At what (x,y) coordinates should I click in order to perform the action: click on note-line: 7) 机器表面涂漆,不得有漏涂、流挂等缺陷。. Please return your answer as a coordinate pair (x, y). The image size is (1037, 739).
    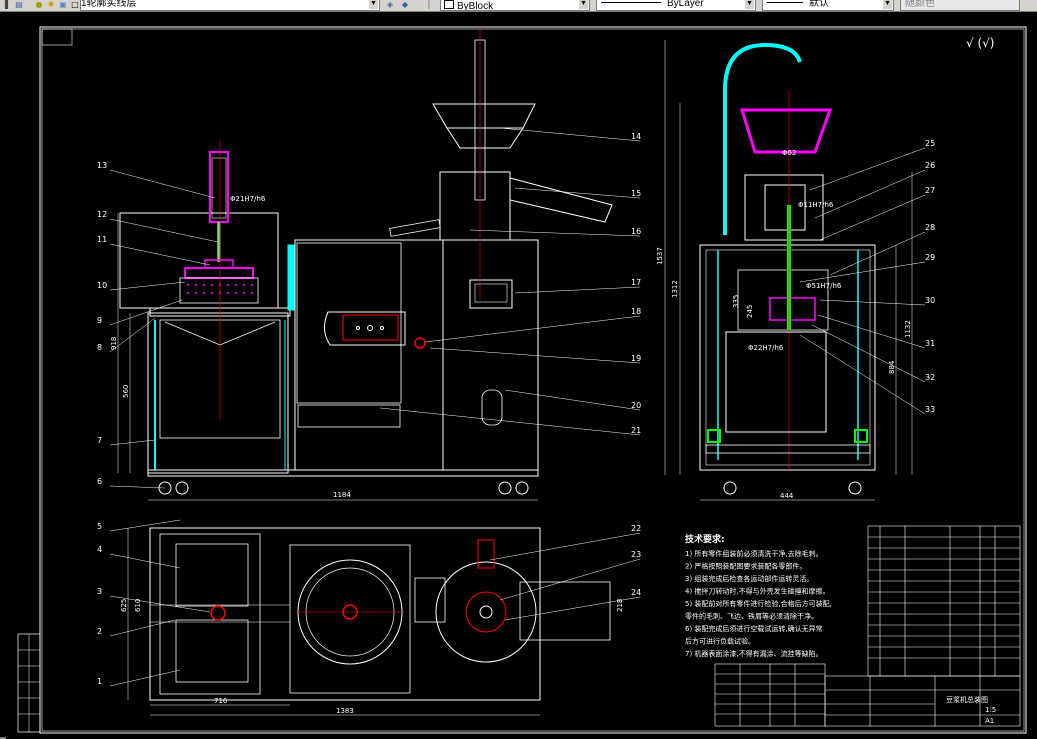
    Looking at the image, I should click on (754, 653).